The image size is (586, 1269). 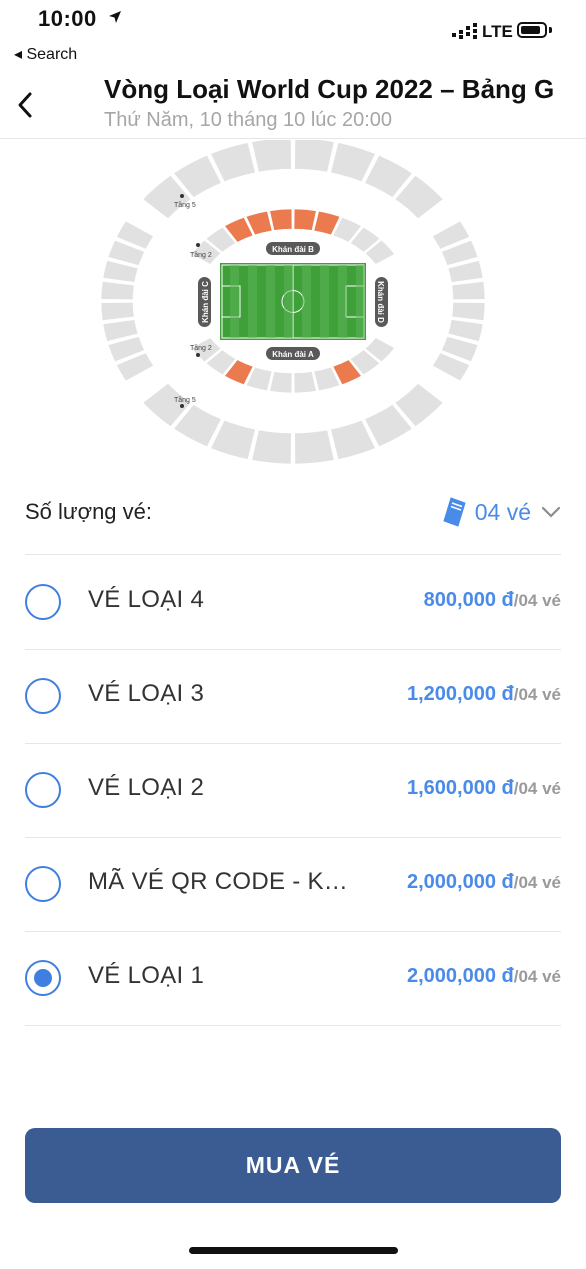 What do you see at coordinates (224, 881) in the screenshot?
I see `ticket-type-name: MÃ VÉ QR CODE - Khán đài` at bounding box center [224, 881].